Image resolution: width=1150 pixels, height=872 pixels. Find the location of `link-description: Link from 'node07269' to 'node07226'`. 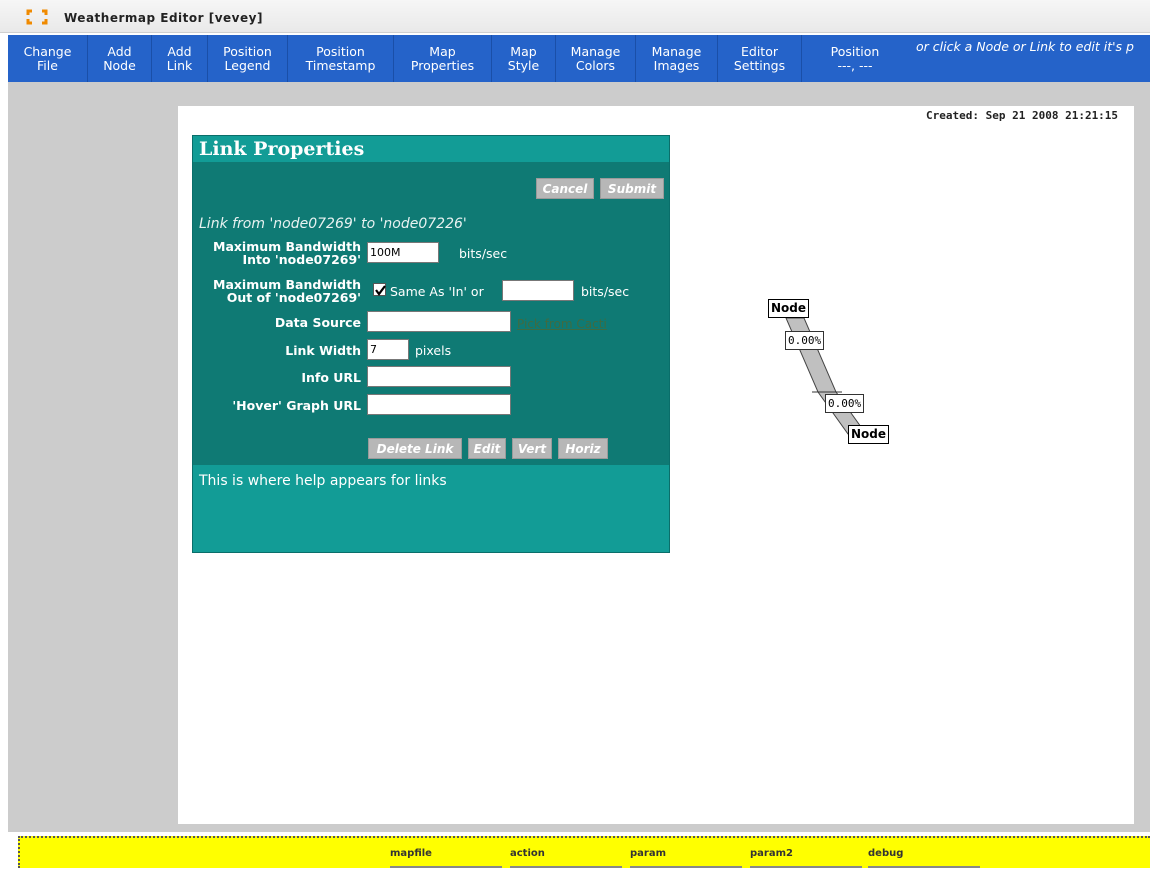

link-description: Link from 'node07269' to 'node07226' is located at coordinates (333, 224).